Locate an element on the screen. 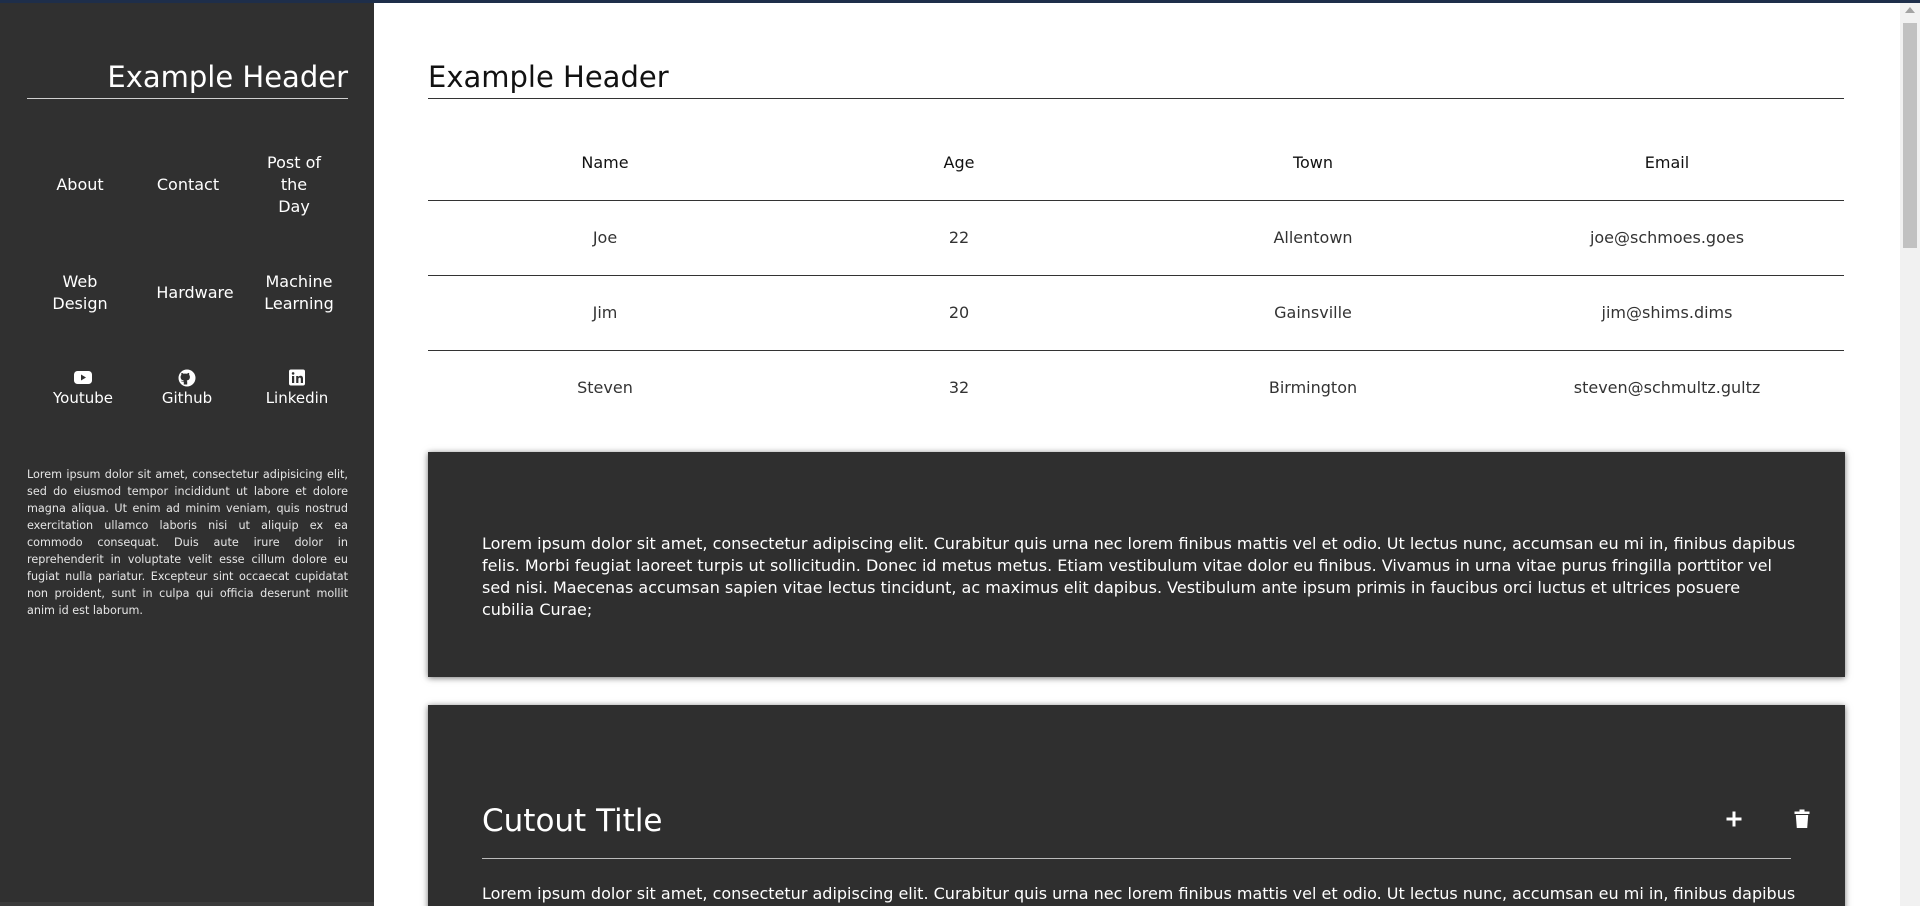 The height and width of the screenshot is (906, 1920). social-linkedin: Linkedin is located at coordinates (297, 388).